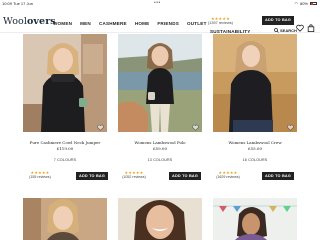  Describe the element at coordinates (134, 177) in the screenshot. I see `review-count: (1052 reviews)` at that location.